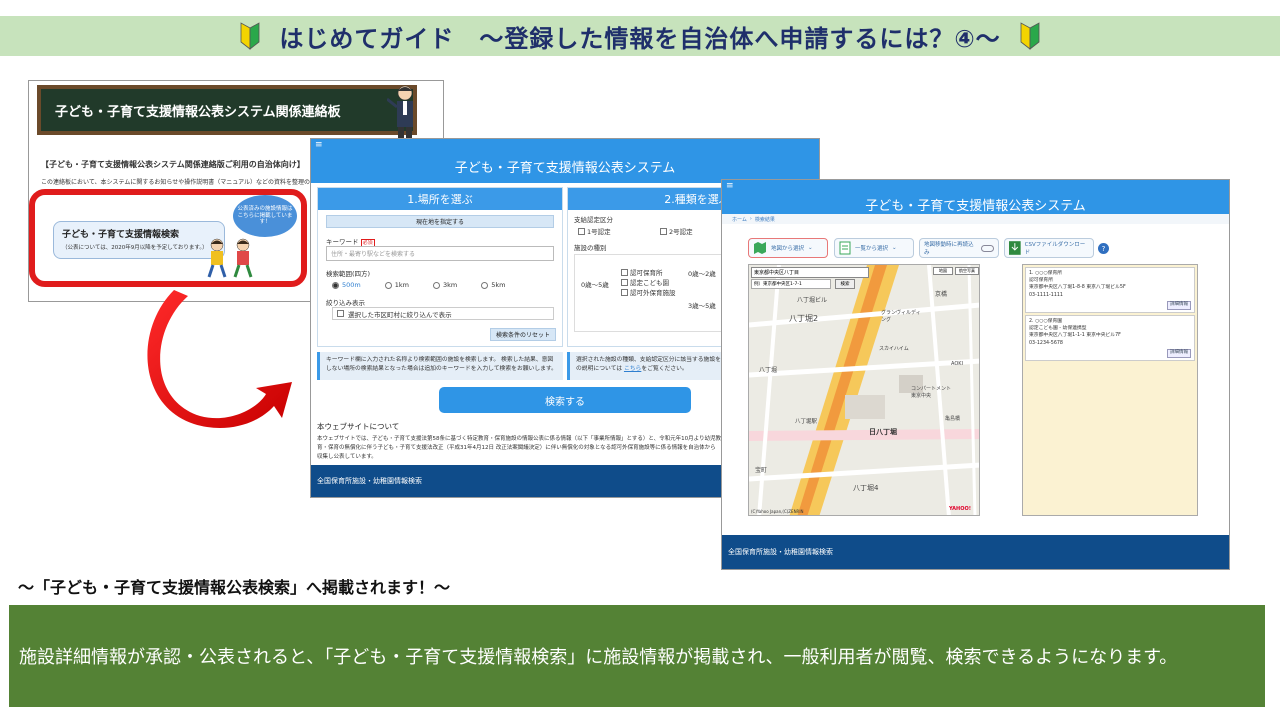 Image resolution: width=1280 pixels, height=720 pixels. I want to click on search-button: 検索する, so click(565, 400).